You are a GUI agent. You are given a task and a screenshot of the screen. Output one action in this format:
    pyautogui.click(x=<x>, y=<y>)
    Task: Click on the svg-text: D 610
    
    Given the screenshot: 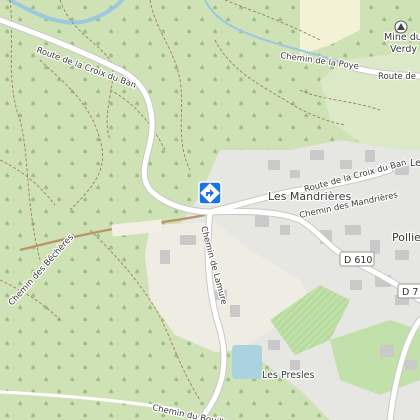 What is the action you would take?
    pyautogui.click(x=358, y=260)
    